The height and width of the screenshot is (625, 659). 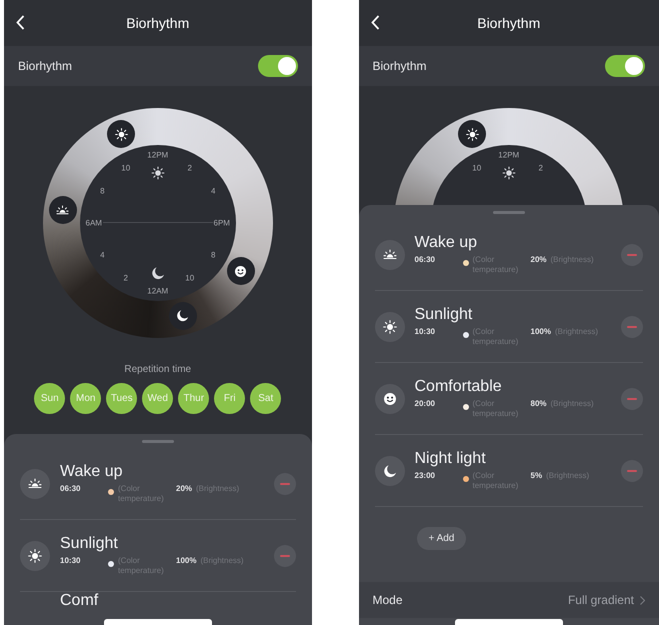 I want to click on hour-label: 6AM, so click(x=94, y=223).